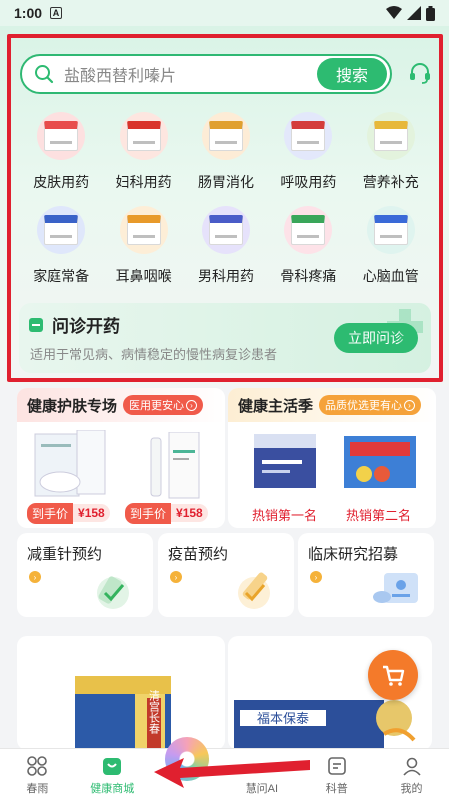  I want to click on product-image-qinggong: 清宫长春, so click(123, 713).